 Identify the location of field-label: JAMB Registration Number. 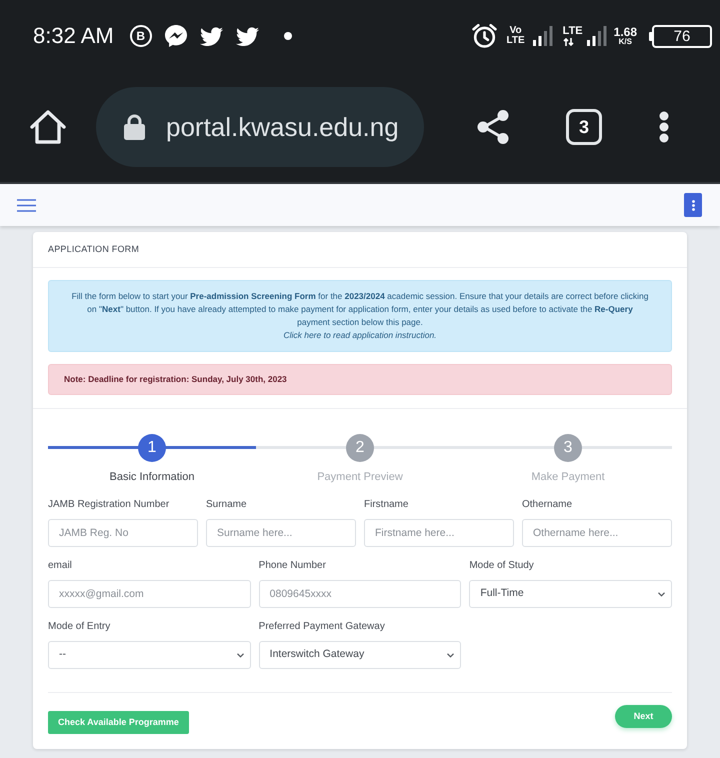
(109, 505).